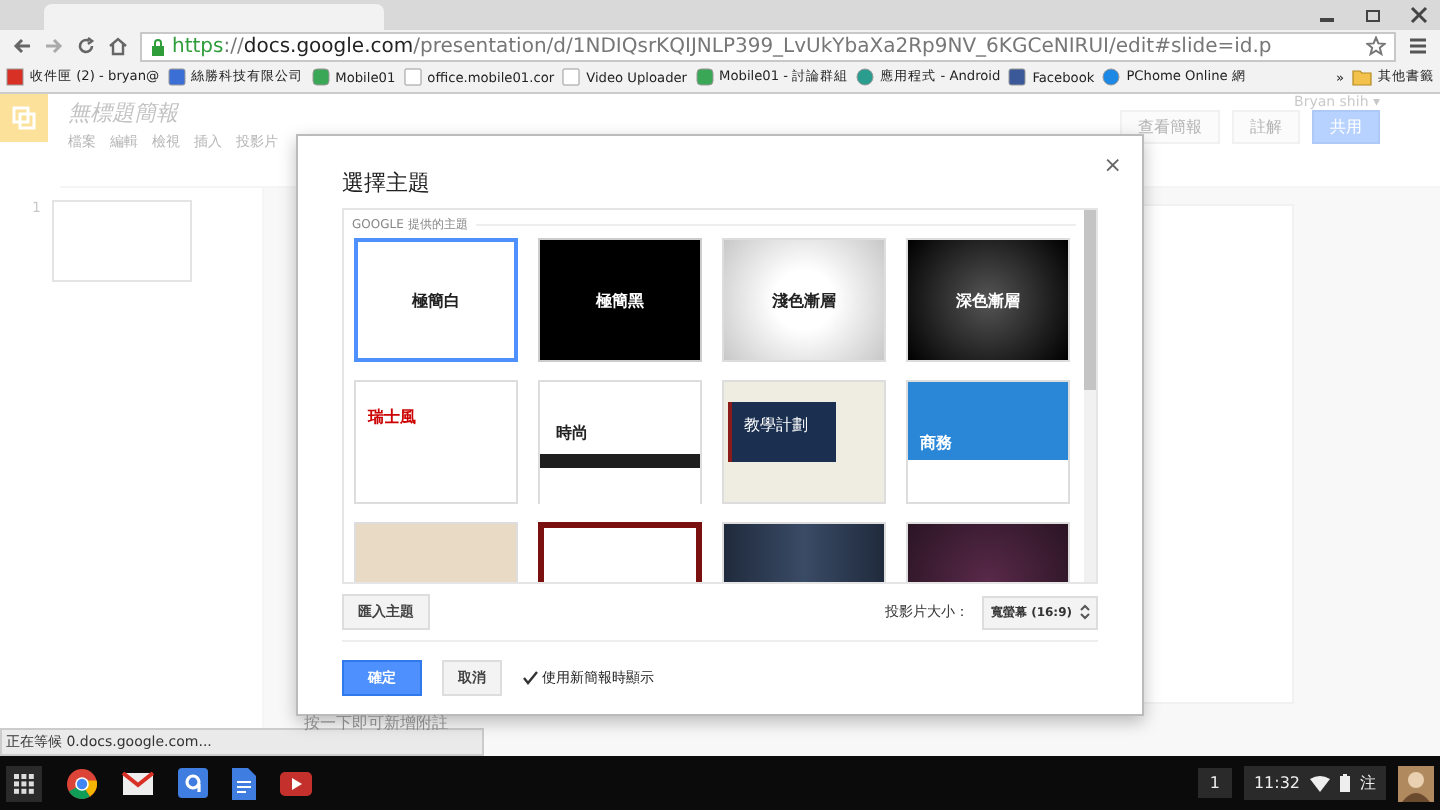 Image resolution: width=1440 pixels, height=810 pixels. I want to click on theme-thumbnail: 深色漸層, so click(988, 300).